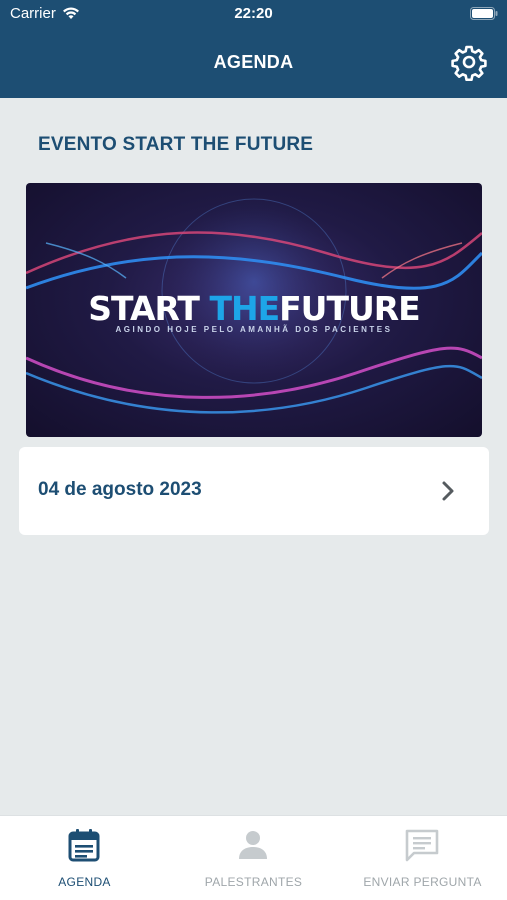 Image resolution: width=507 pixels, height=900 pixels. Describe the element at coordinates (469, 62) in the screenshot. I see `gear-icon` at that location.